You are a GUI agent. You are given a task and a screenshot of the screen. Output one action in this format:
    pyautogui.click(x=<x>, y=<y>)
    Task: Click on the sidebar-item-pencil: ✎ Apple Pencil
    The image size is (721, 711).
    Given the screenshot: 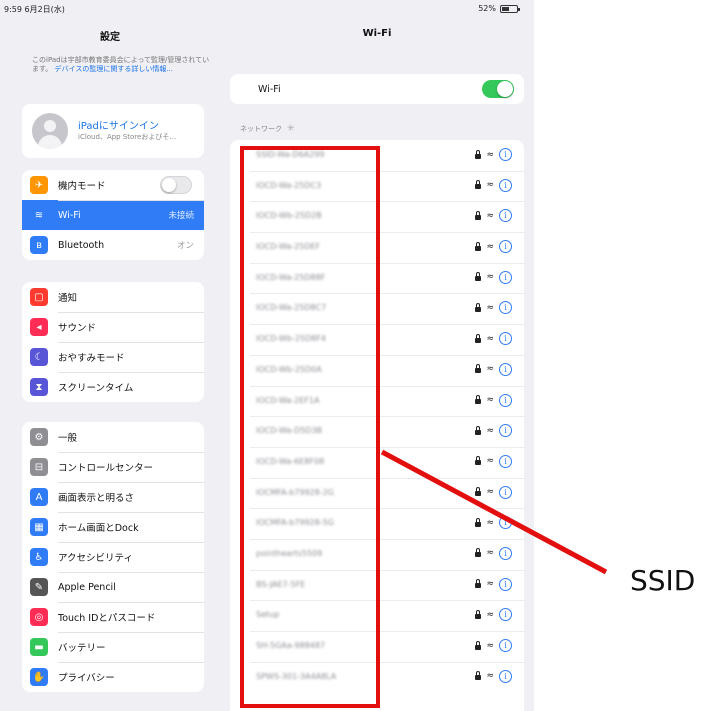 What is the action you would take?
    pyautogui.click(x=113, y=587)
    